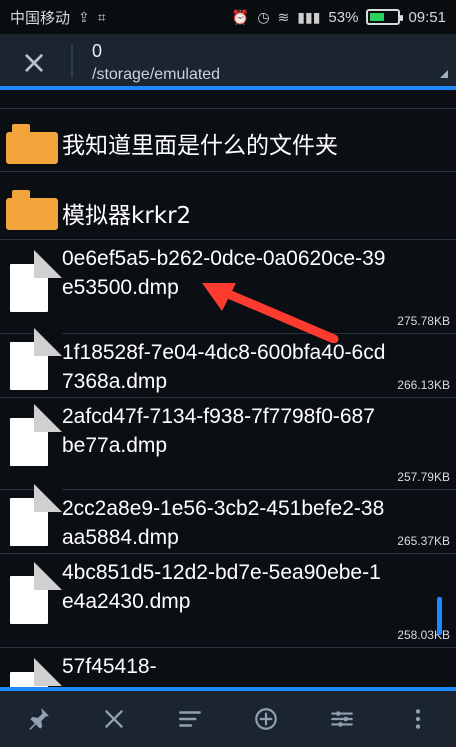 The image size is (456, 747). Describe the element at coordinates (34, 62) in the screenshot. I see `close-icon: ×` at that location.